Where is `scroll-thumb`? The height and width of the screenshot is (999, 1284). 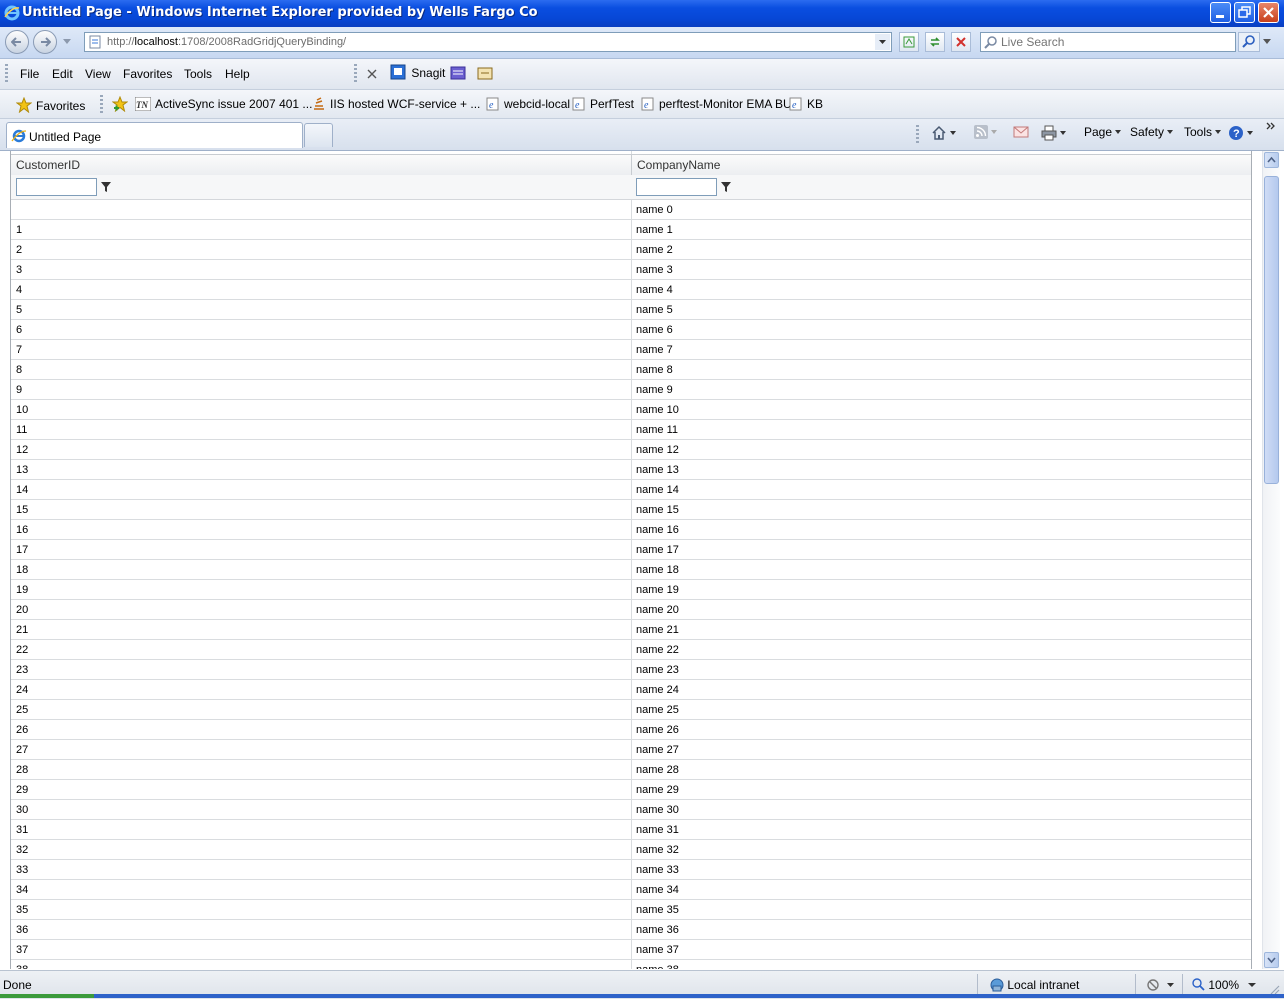 scroll-thumb is located at coordinates (1271, 330).